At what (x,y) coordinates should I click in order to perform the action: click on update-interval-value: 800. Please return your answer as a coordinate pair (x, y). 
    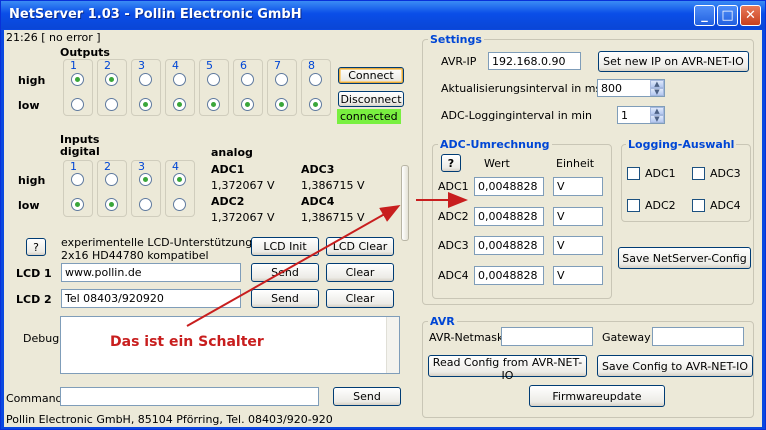
    Looking at the image, I should click on (611, 88).